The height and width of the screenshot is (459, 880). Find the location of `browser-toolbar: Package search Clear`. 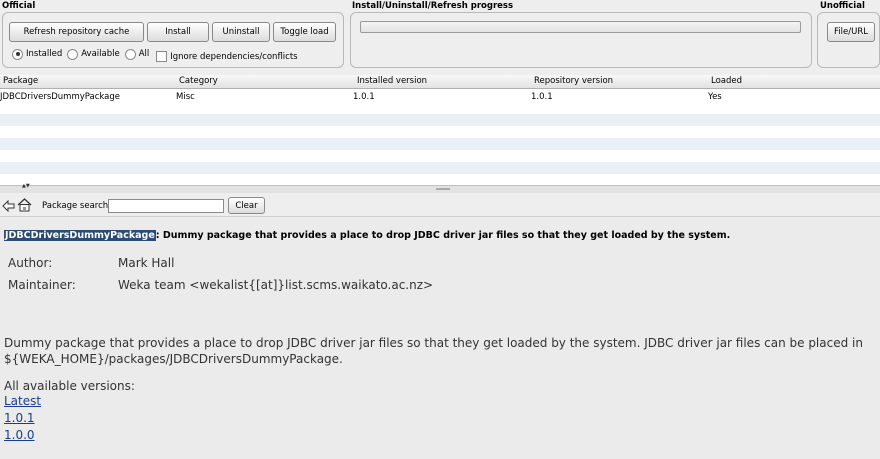

browser-toolbar: Package search Clear is located at coordinates (440, 205).